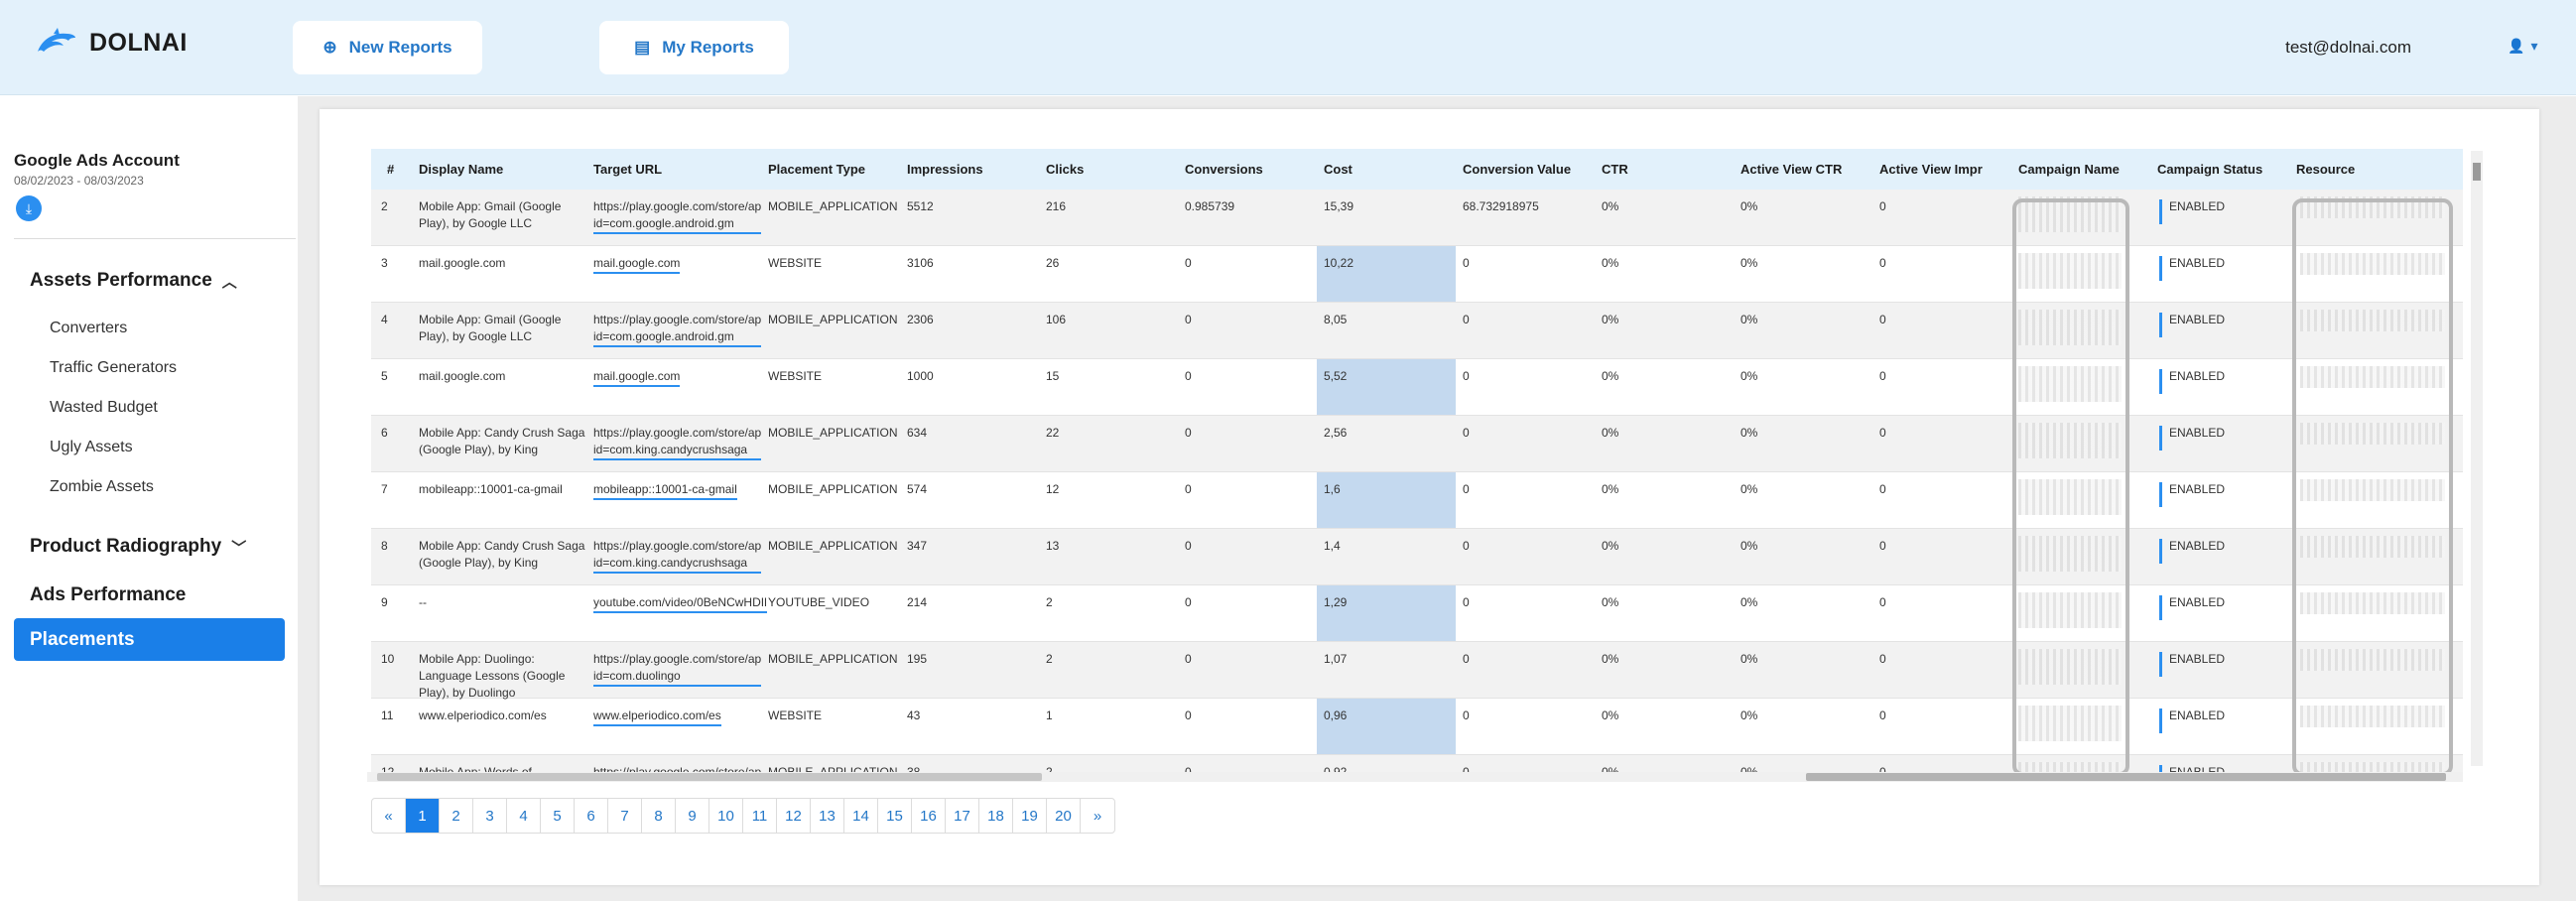 The width and height of the screenshot is (2576, 901). Describe the element at coordinates (1791, 169) in the screenshot. I see `col-active-view-ctr: Active View CTR` at that location.